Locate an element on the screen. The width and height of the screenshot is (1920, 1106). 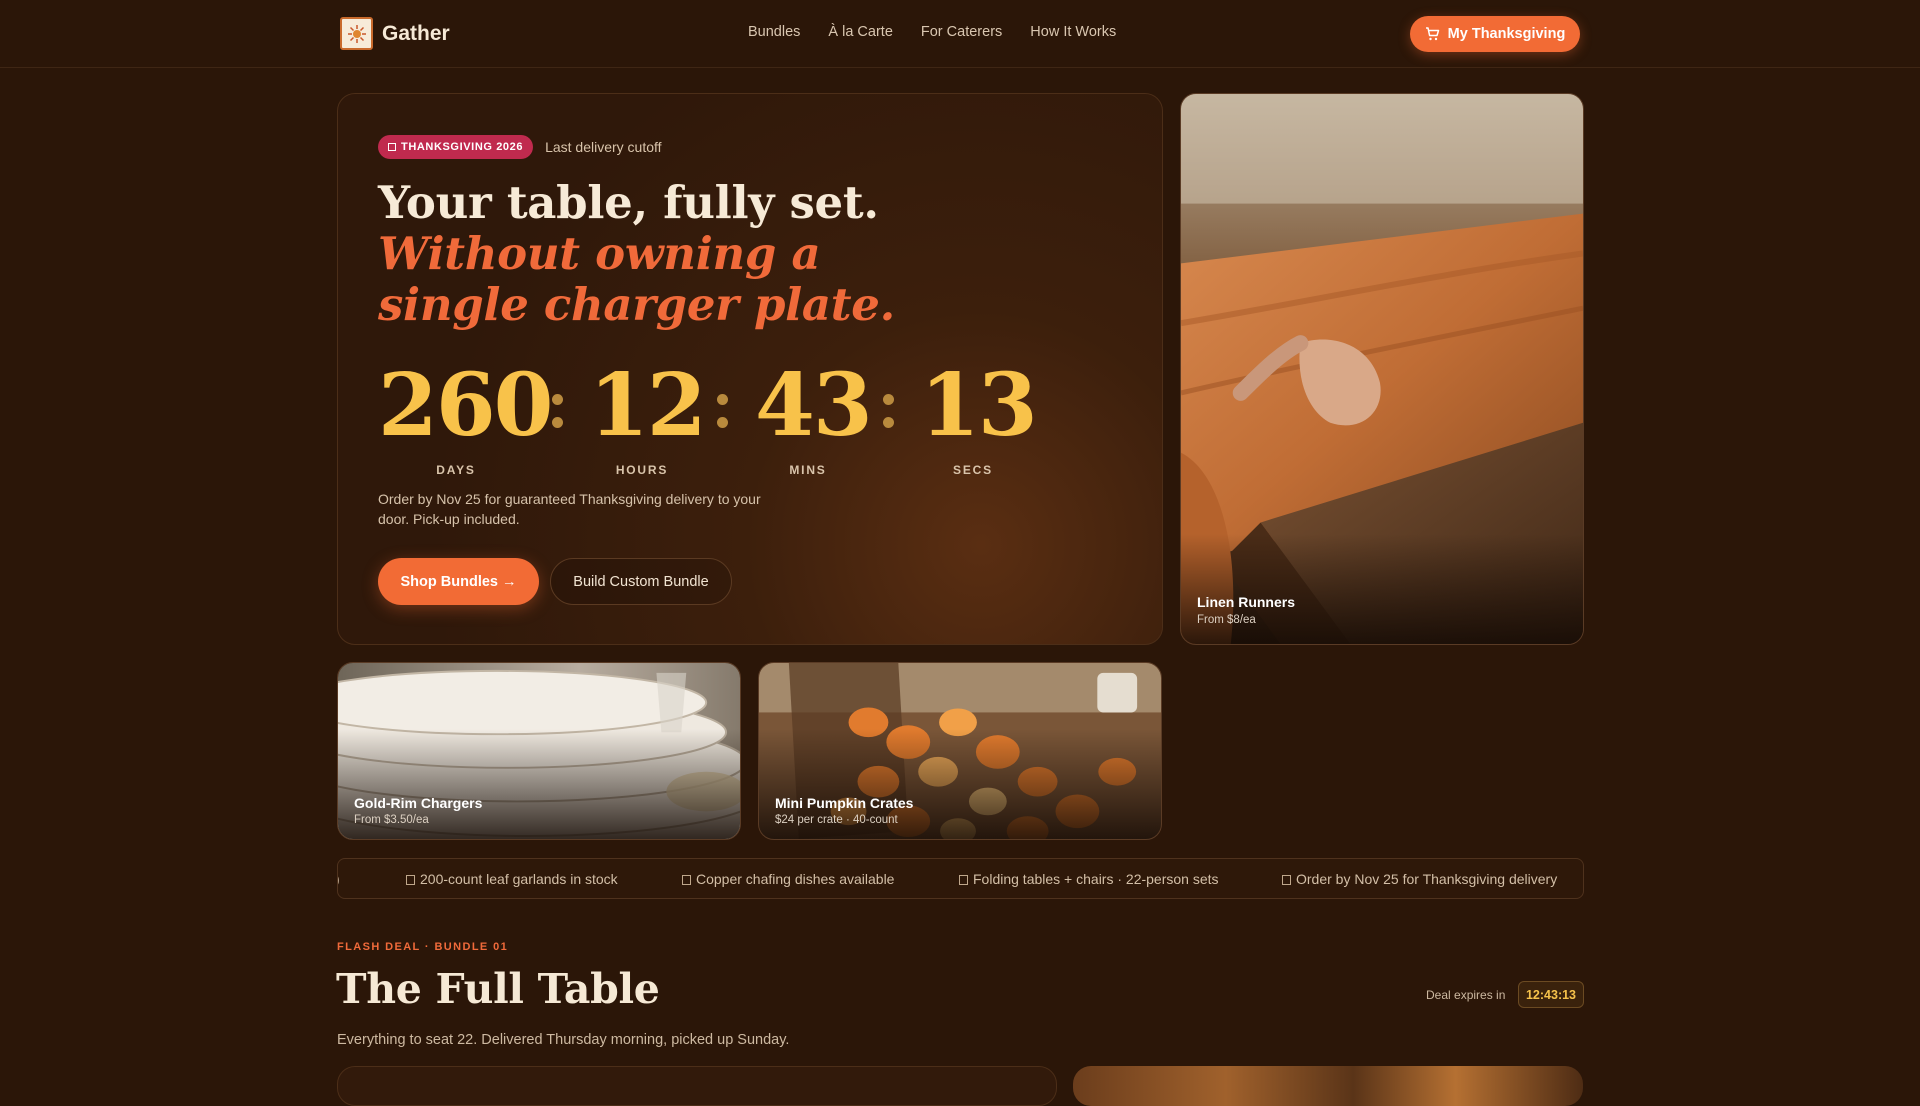
gold-rim-chargers-title: Gold-Rim Chargers is located at coordinates (418, 803).